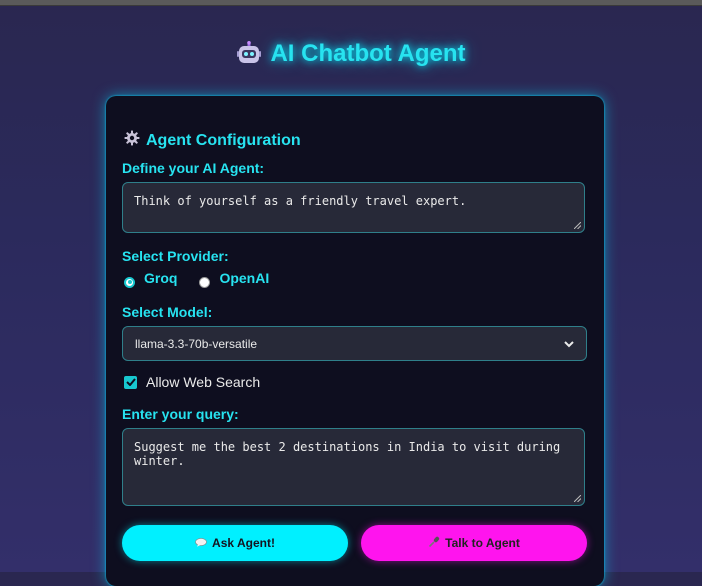 This screenshot has height=586, width=702. I want to click on browser-top-bar, so click(351, 3).